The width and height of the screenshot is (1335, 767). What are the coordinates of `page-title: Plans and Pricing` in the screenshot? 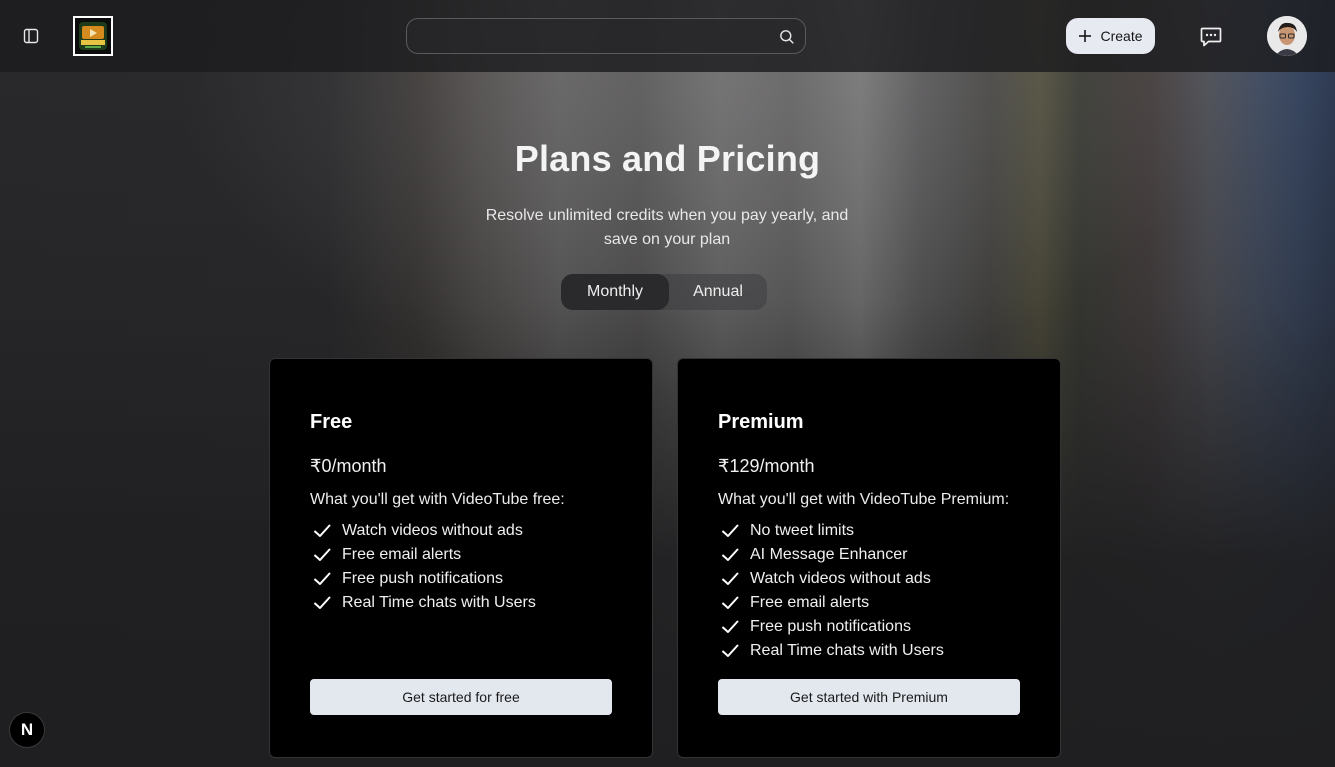 It's located at (667, 158).